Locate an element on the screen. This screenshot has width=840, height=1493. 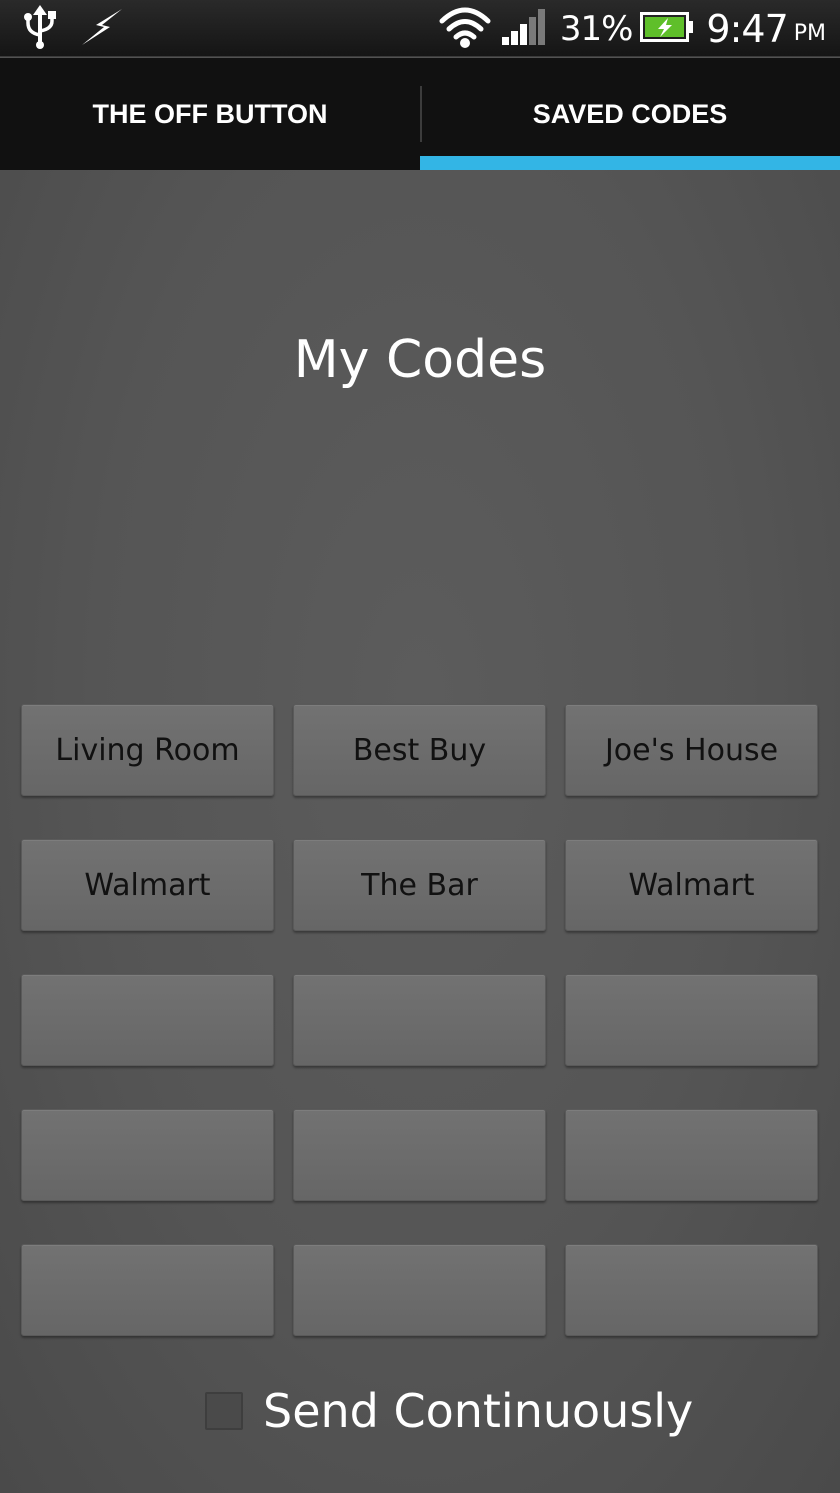
send-continuously-row: Send Continuously is located at coordinates (449, 1411).